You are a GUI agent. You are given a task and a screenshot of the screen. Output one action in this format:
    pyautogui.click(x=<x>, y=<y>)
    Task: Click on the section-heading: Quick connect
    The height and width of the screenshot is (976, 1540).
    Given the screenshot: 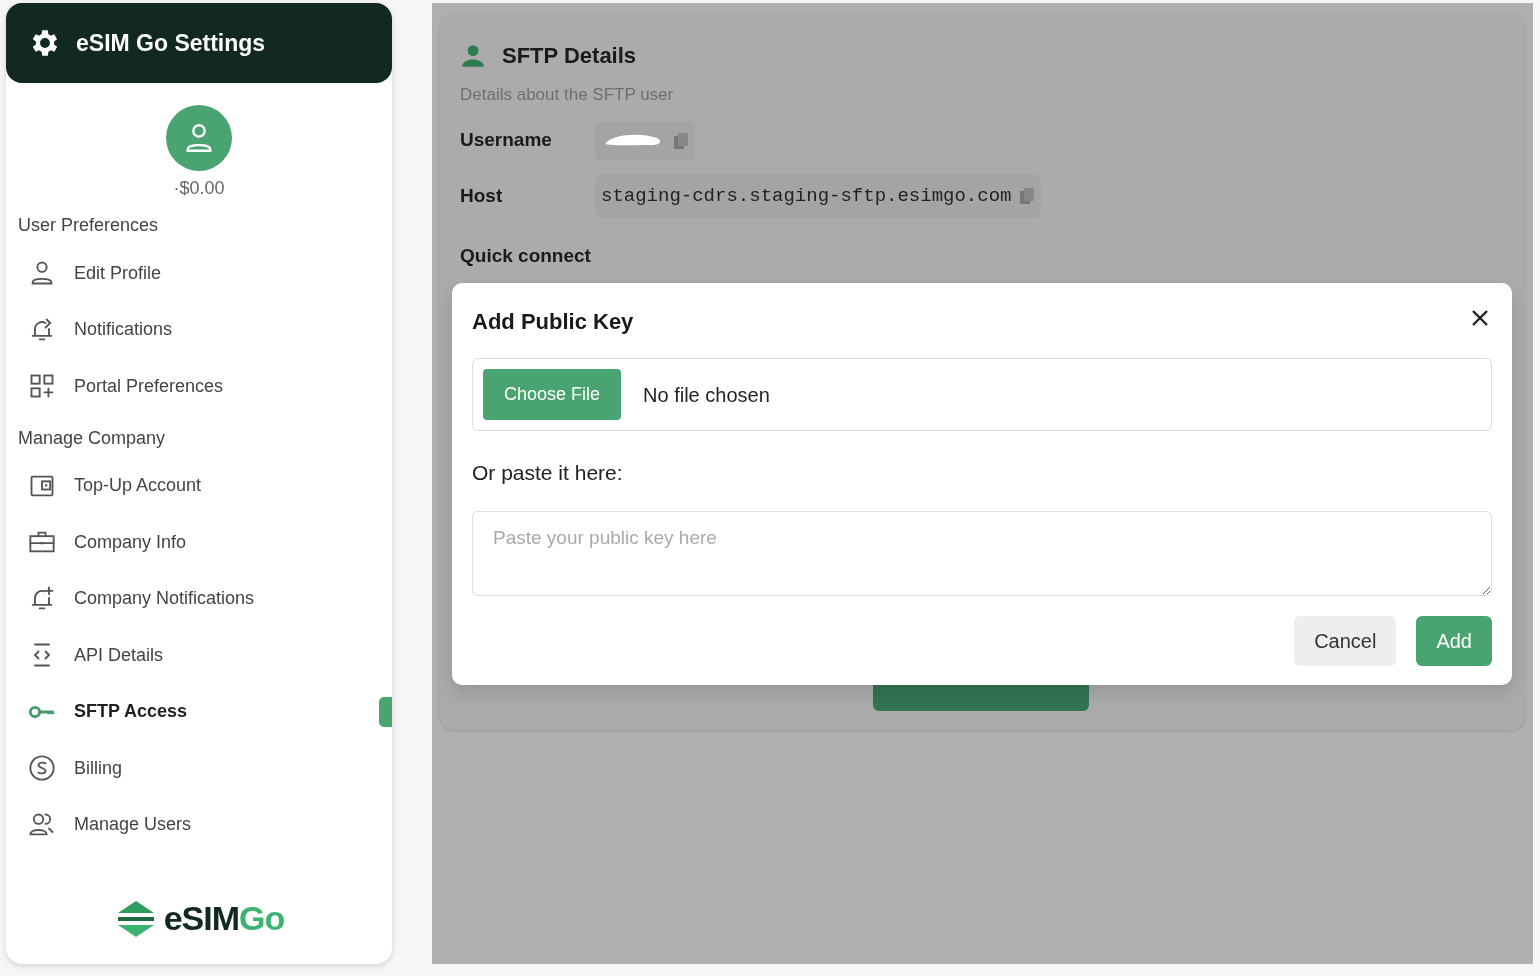 What is the action you would take?
    pyautogui.click(x=526, y=256)
    